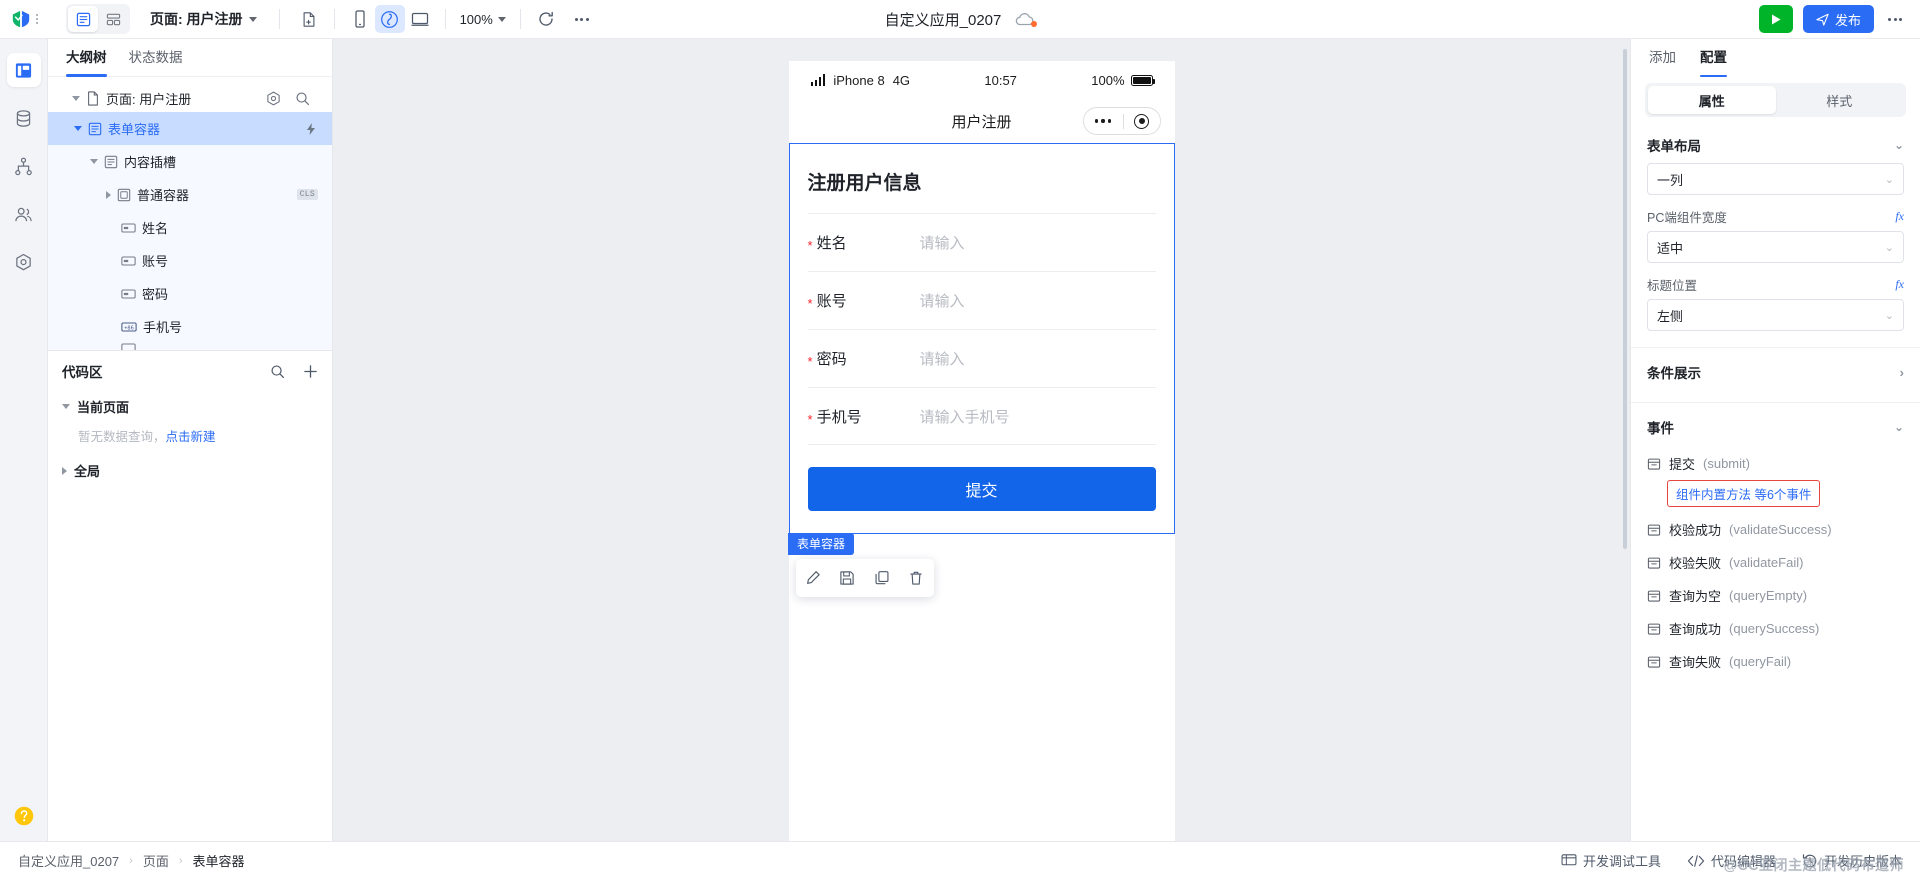 This screenshot has width=1920, height=879. I want to click on sidebar-item-users, so click(24, 214).